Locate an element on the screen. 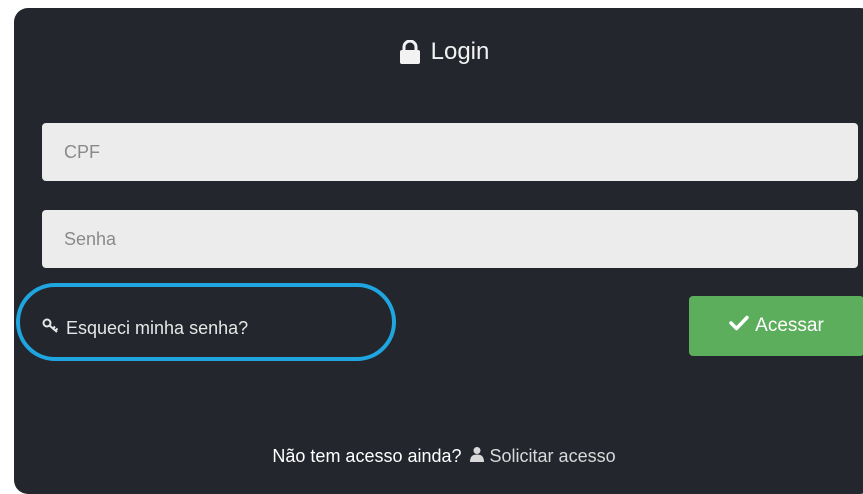 This screenshot has width=863, height=494. acessar-label: Acessar is located at coordinates (789, 325).